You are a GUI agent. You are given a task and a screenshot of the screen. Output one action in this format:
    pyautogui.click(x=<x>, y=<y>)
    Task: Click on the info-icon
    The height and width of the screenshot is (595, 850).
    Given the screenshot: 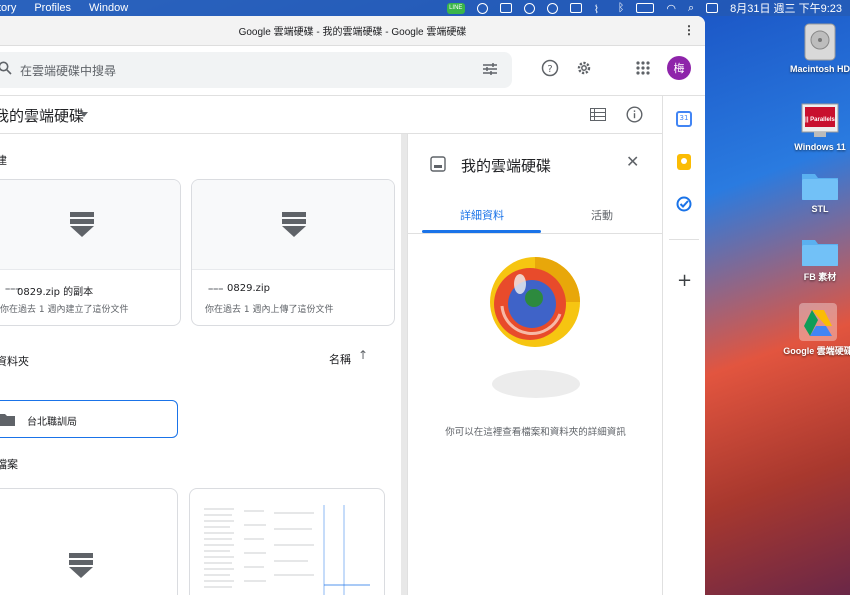 What is the action you would take?
    pyautogui.click(x=634, y=114)
    